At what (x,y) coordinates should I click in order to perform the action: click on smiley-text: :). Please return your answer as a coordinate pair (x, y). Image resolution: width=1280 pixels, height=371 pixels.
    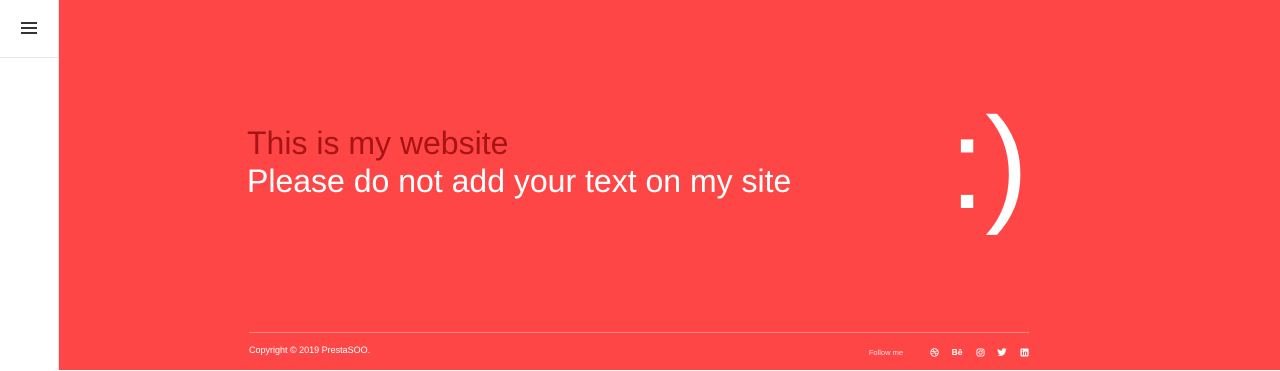
    Looking at the image, I should click on (989, 163).